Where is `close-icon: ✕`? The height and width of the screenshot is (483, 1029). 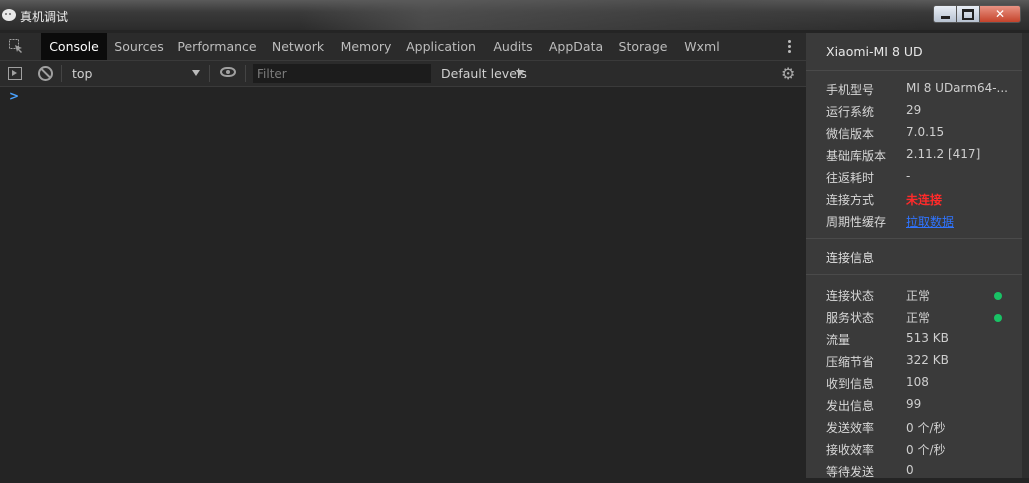 close-icon: ✕ is located at coordinates (1000, 14).